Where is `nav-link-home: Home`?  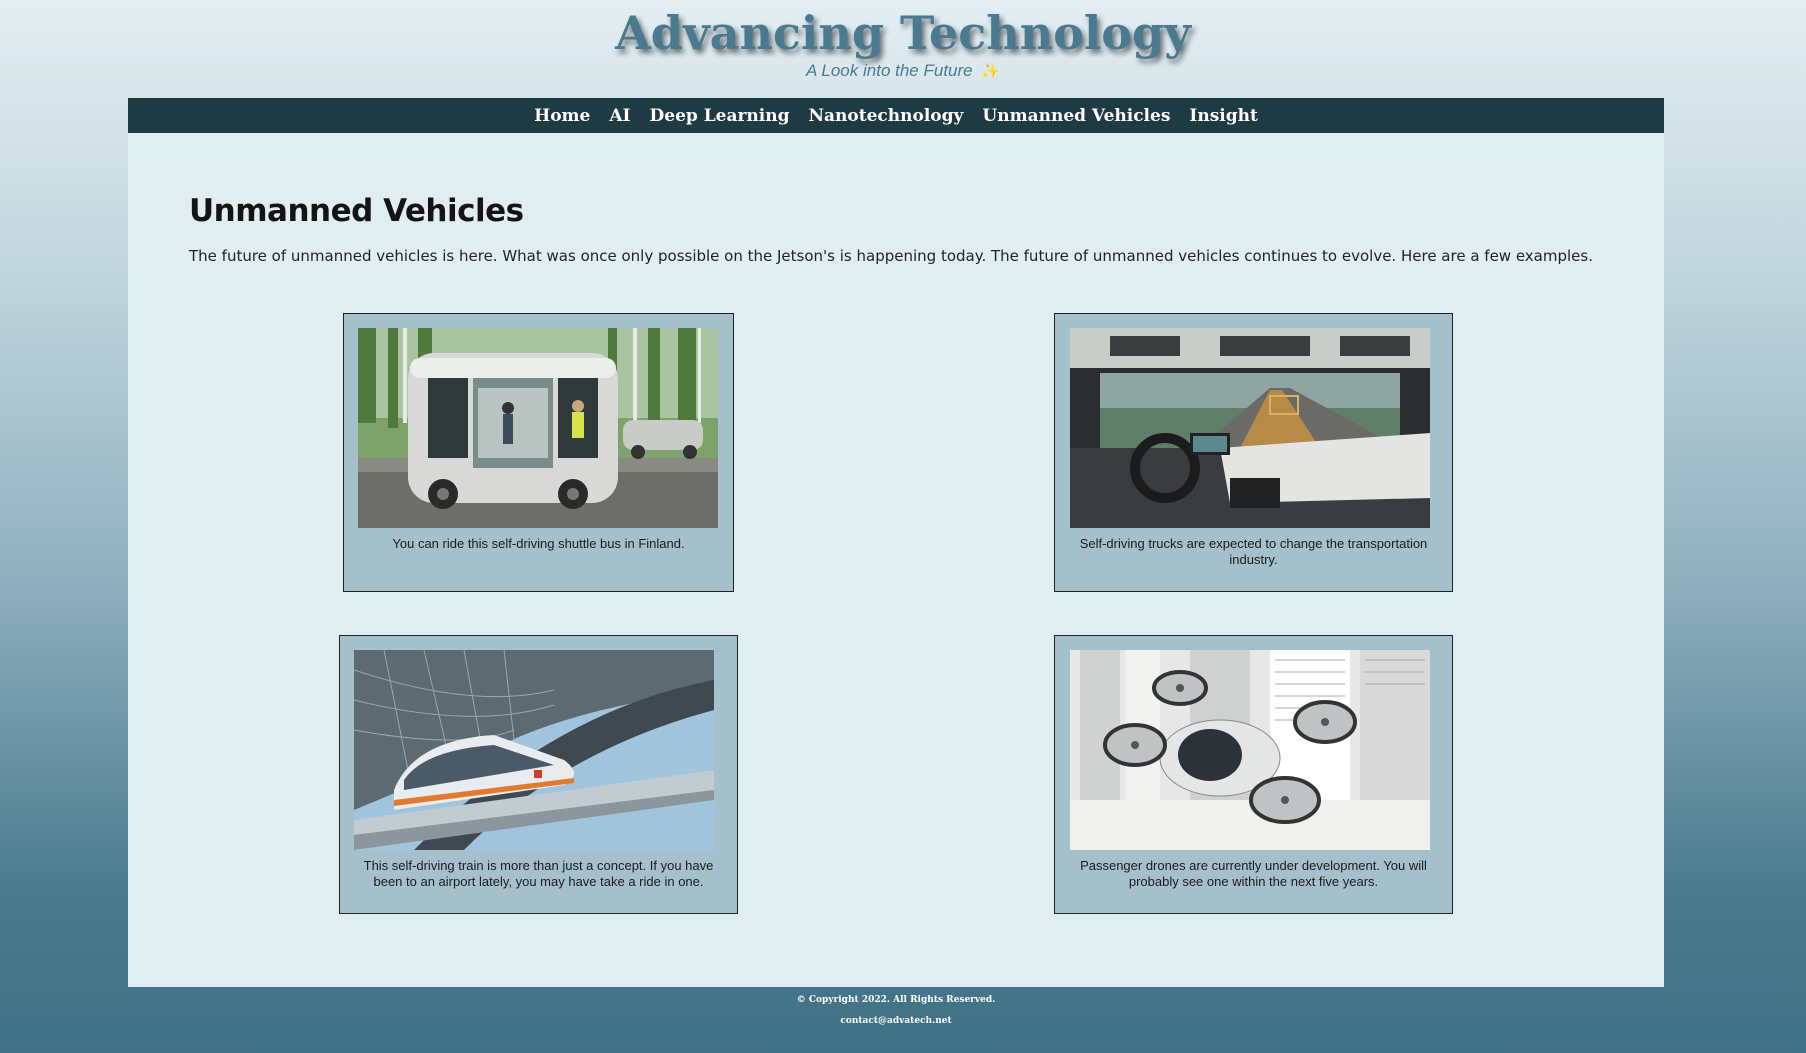
nav-link-home: Home is located at coordinates (562, 116).